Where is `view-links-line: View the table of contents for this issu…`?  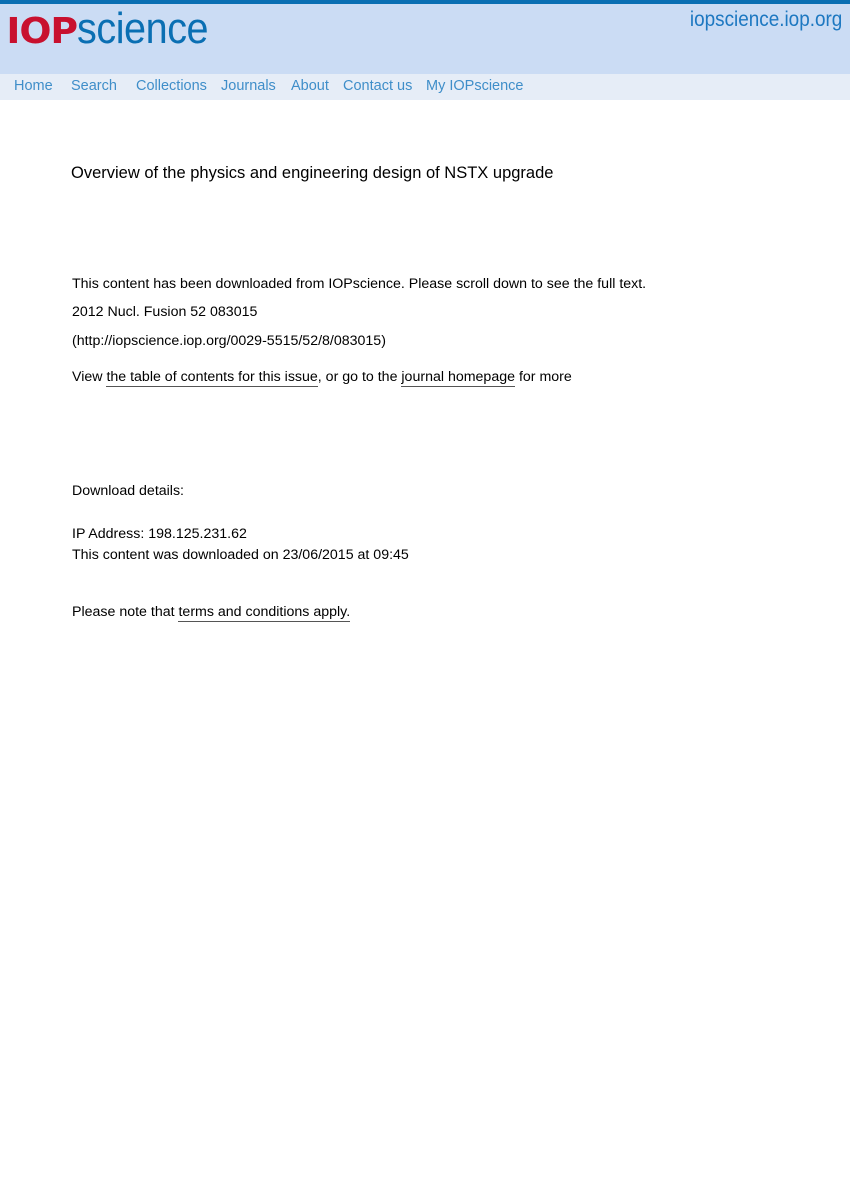
view-links-line: View the table of contents for this issu… is located at coordinates (322, 378).